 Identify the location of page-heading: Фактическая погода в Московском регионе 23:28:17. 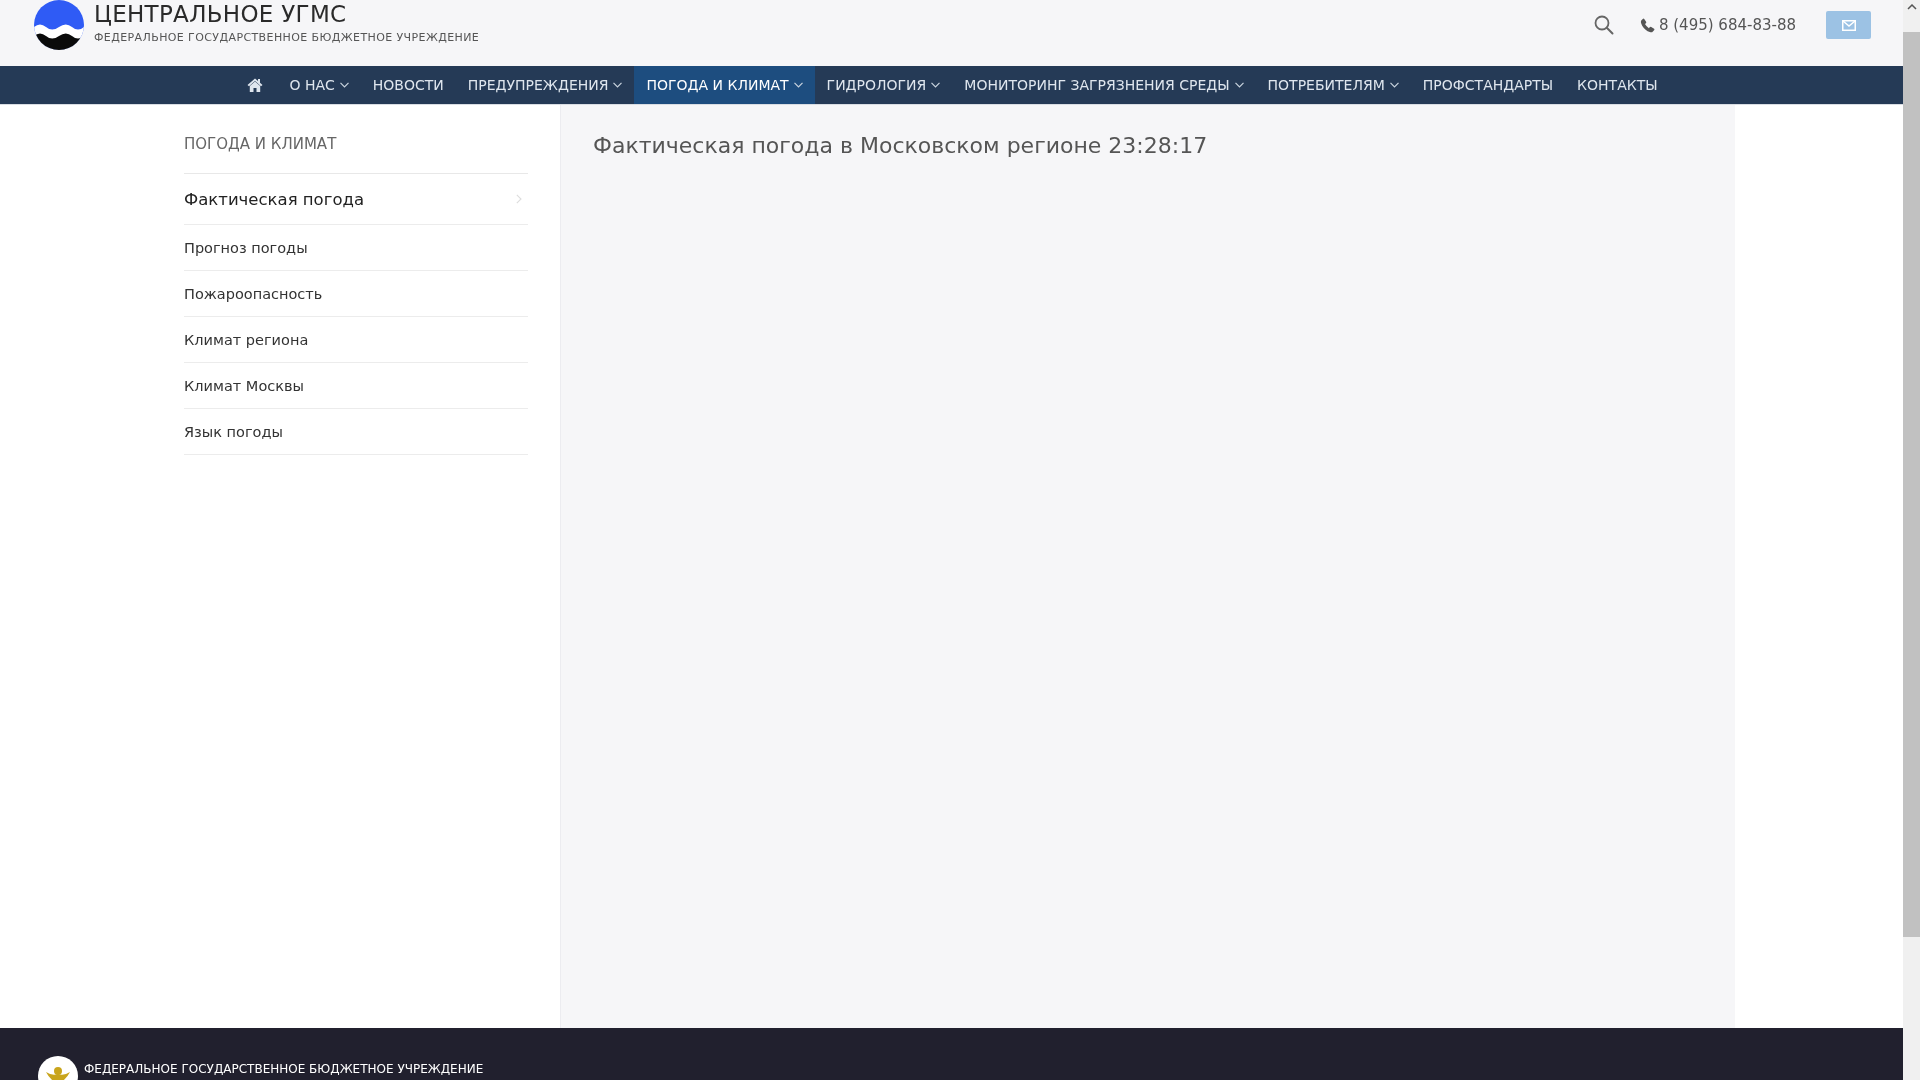
(901, 145).